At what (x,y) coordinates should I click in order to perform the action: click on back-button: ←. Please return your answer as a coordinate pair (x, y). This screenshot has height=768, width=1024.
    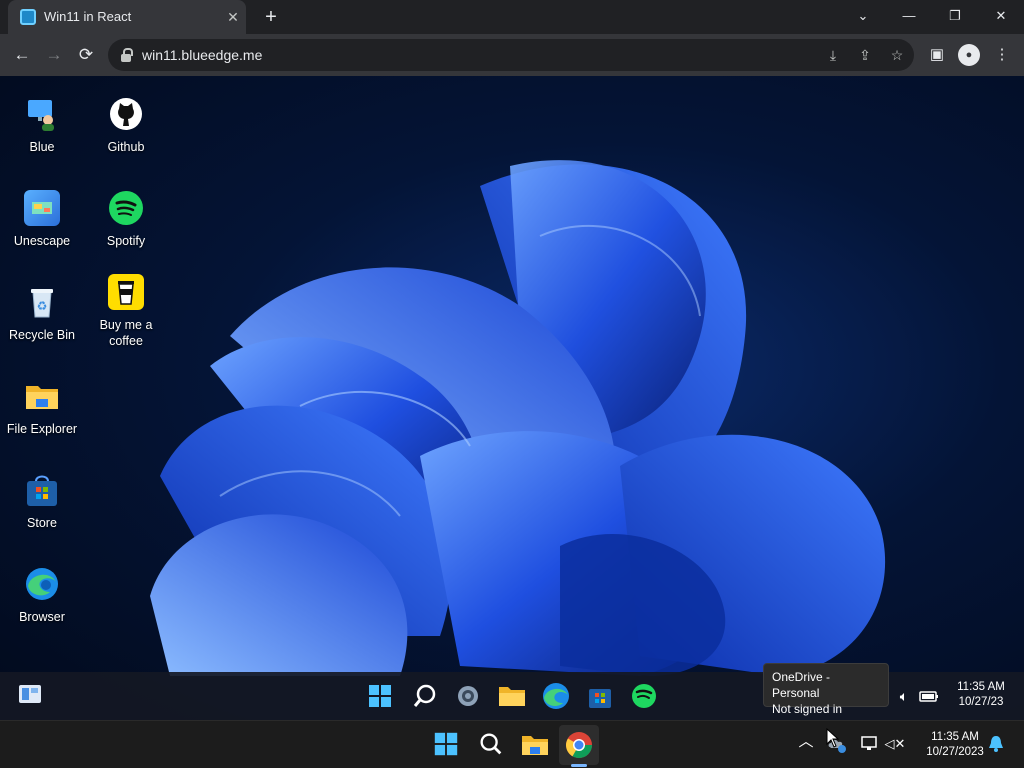
    Looking at the image, I should click on (22, 55).